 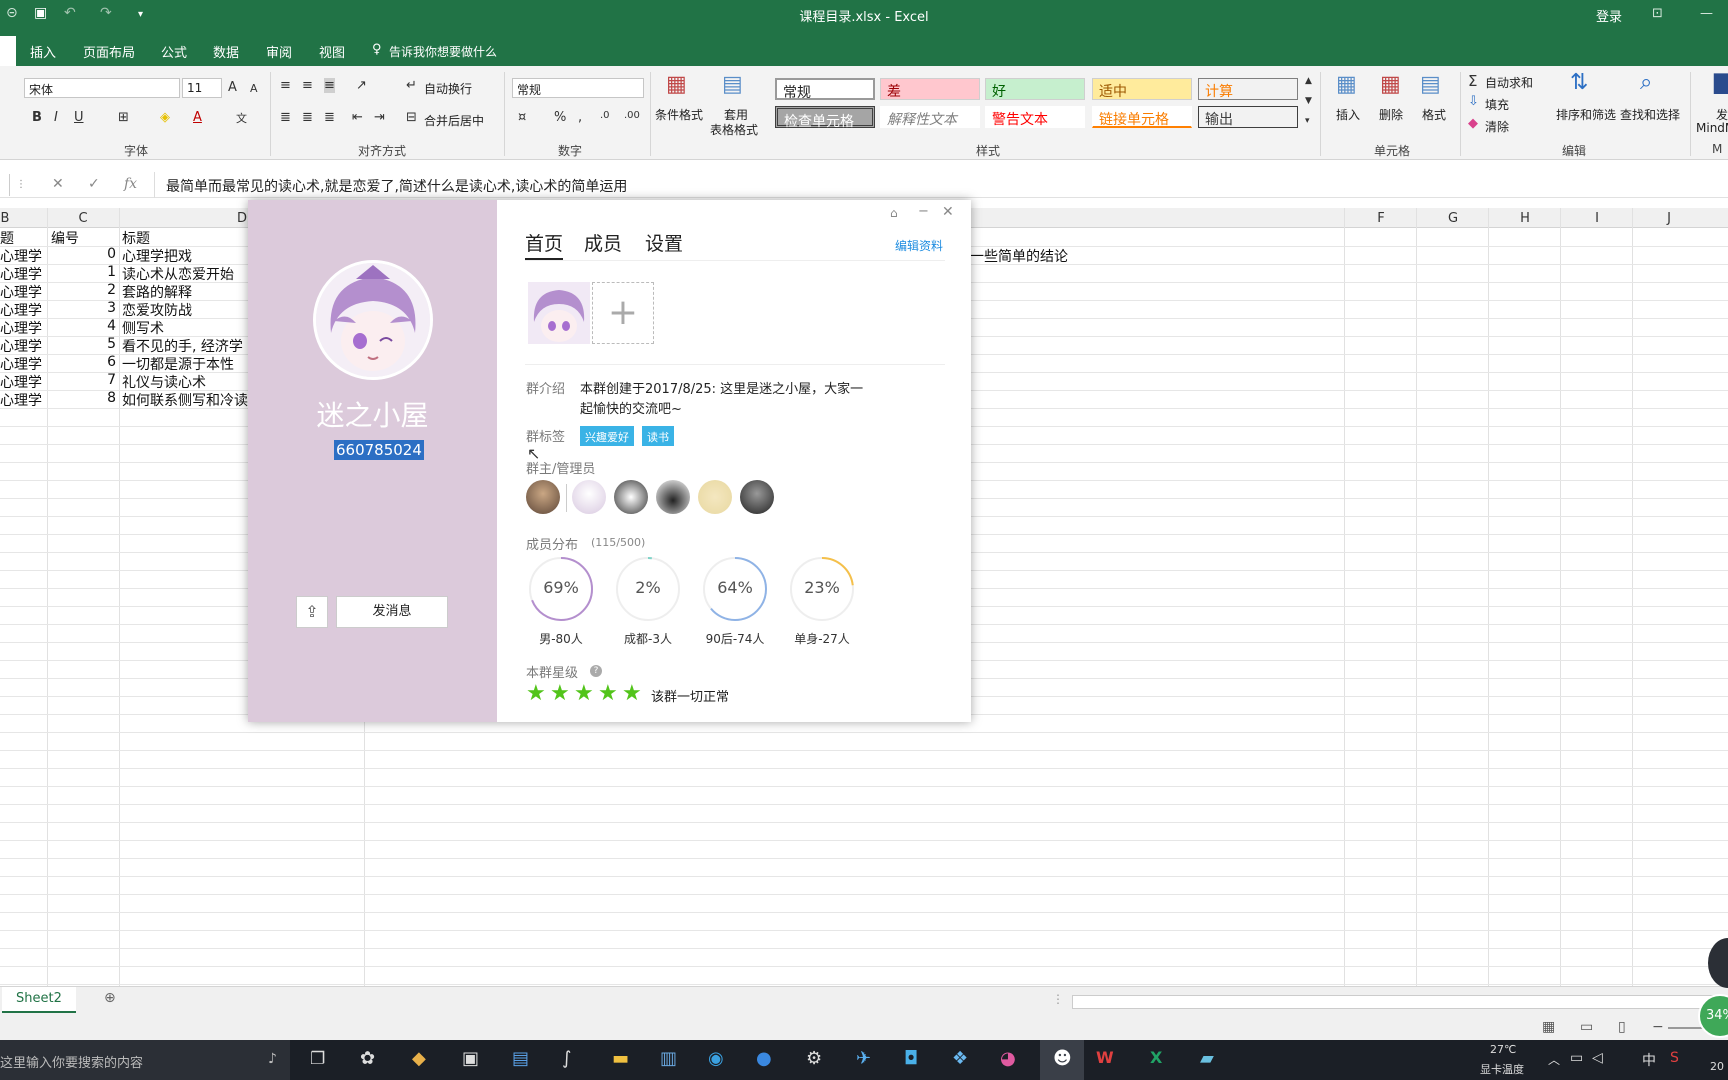 I want to click on format-table-button-2: 表格格式, so click(x=734, y=129).